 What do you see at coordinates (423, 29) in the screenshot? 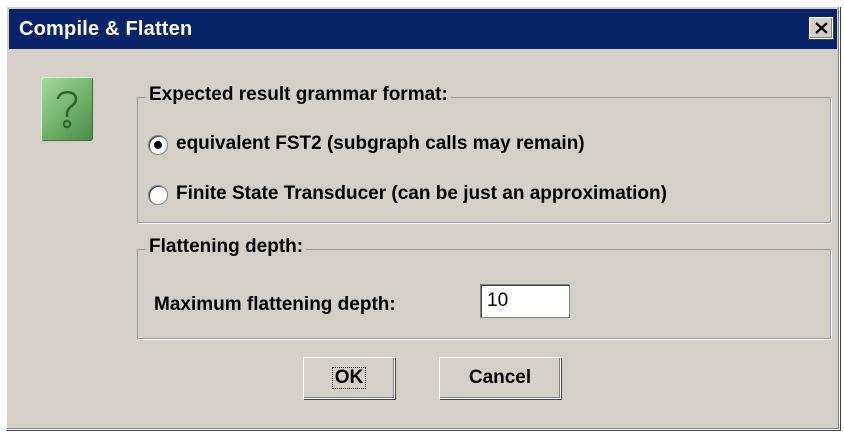
I see `title-bar: Compile & Flatten` at bounding box center [423, 29].